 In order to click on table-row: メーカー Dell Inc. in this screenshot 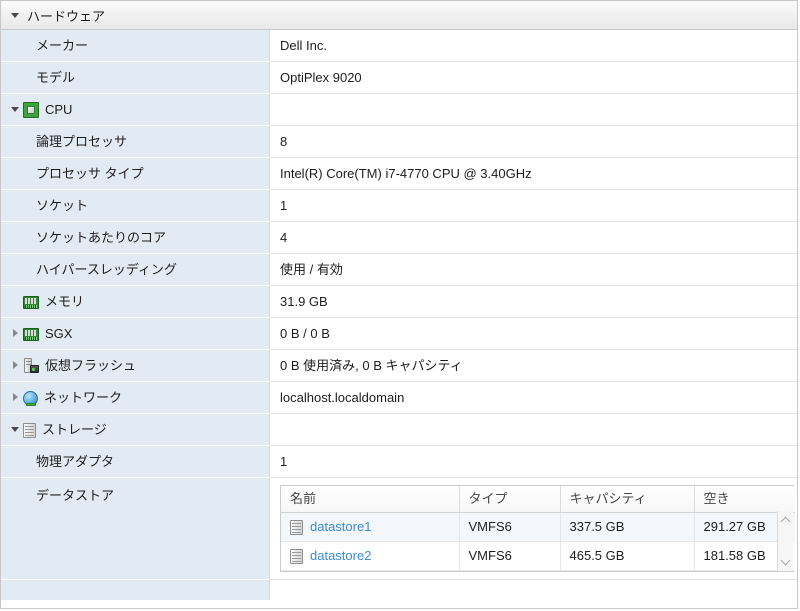, I will do `click(399, 46)`.